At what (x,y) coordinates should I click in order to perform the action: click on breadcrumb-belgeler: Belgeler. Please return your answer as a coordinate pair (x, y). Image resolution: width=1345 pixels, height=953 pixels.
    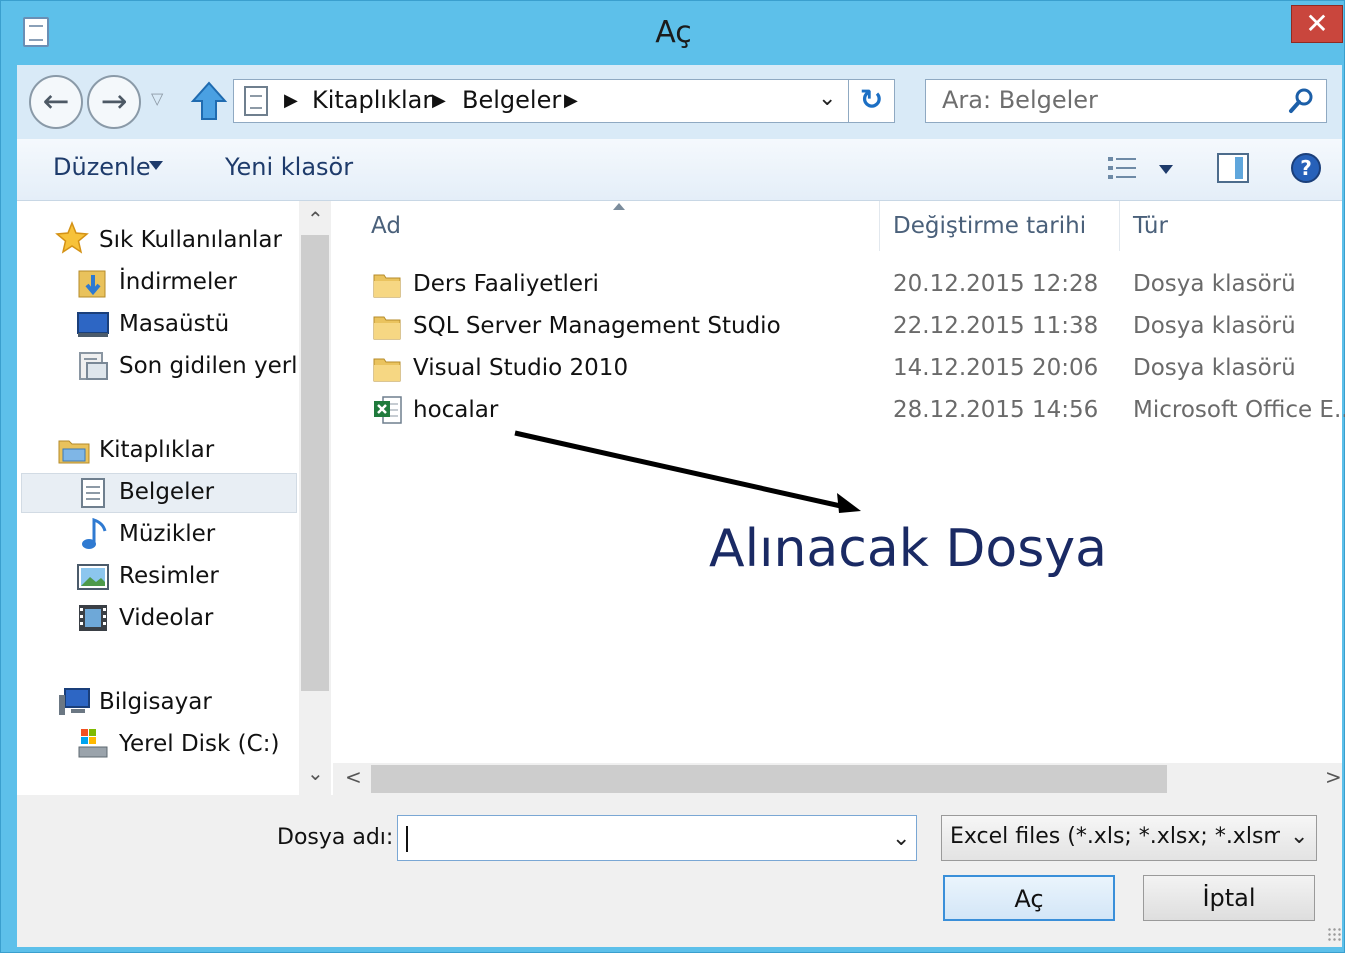
    Looking at the image, I should click on (511, 100).